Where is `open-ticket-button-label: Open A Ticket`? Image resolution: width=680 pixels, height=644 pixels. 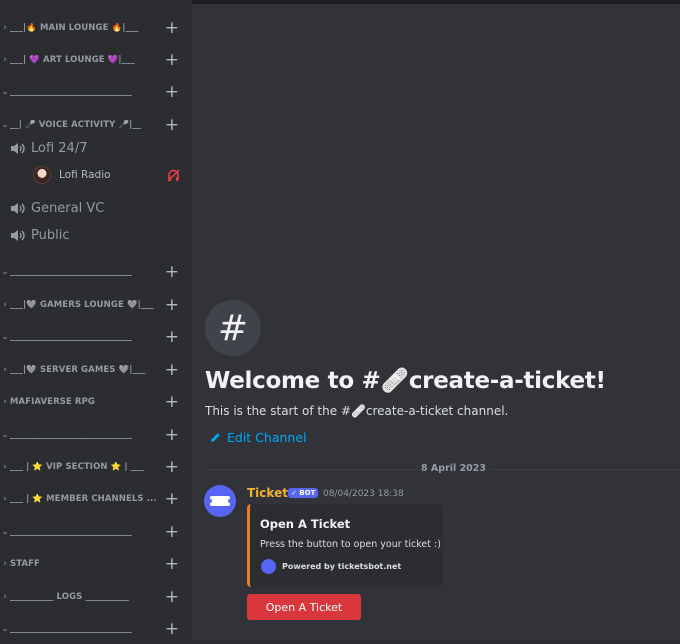 open-ticket-button-label: Open A Ticket is located at coordinates (304, 607).